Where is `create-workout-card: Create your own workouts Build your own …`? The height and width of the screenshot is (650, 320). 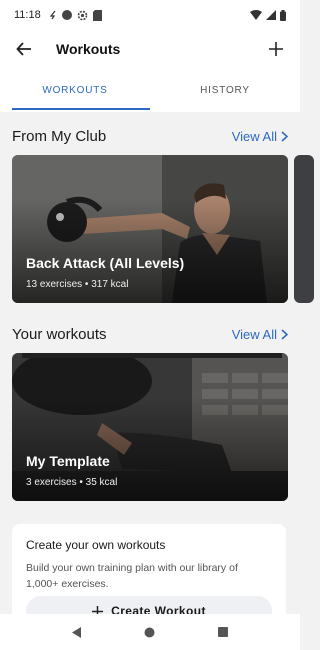
create-workout-card: Create your own workouts Build your own … is located at coordinates (149, 575).